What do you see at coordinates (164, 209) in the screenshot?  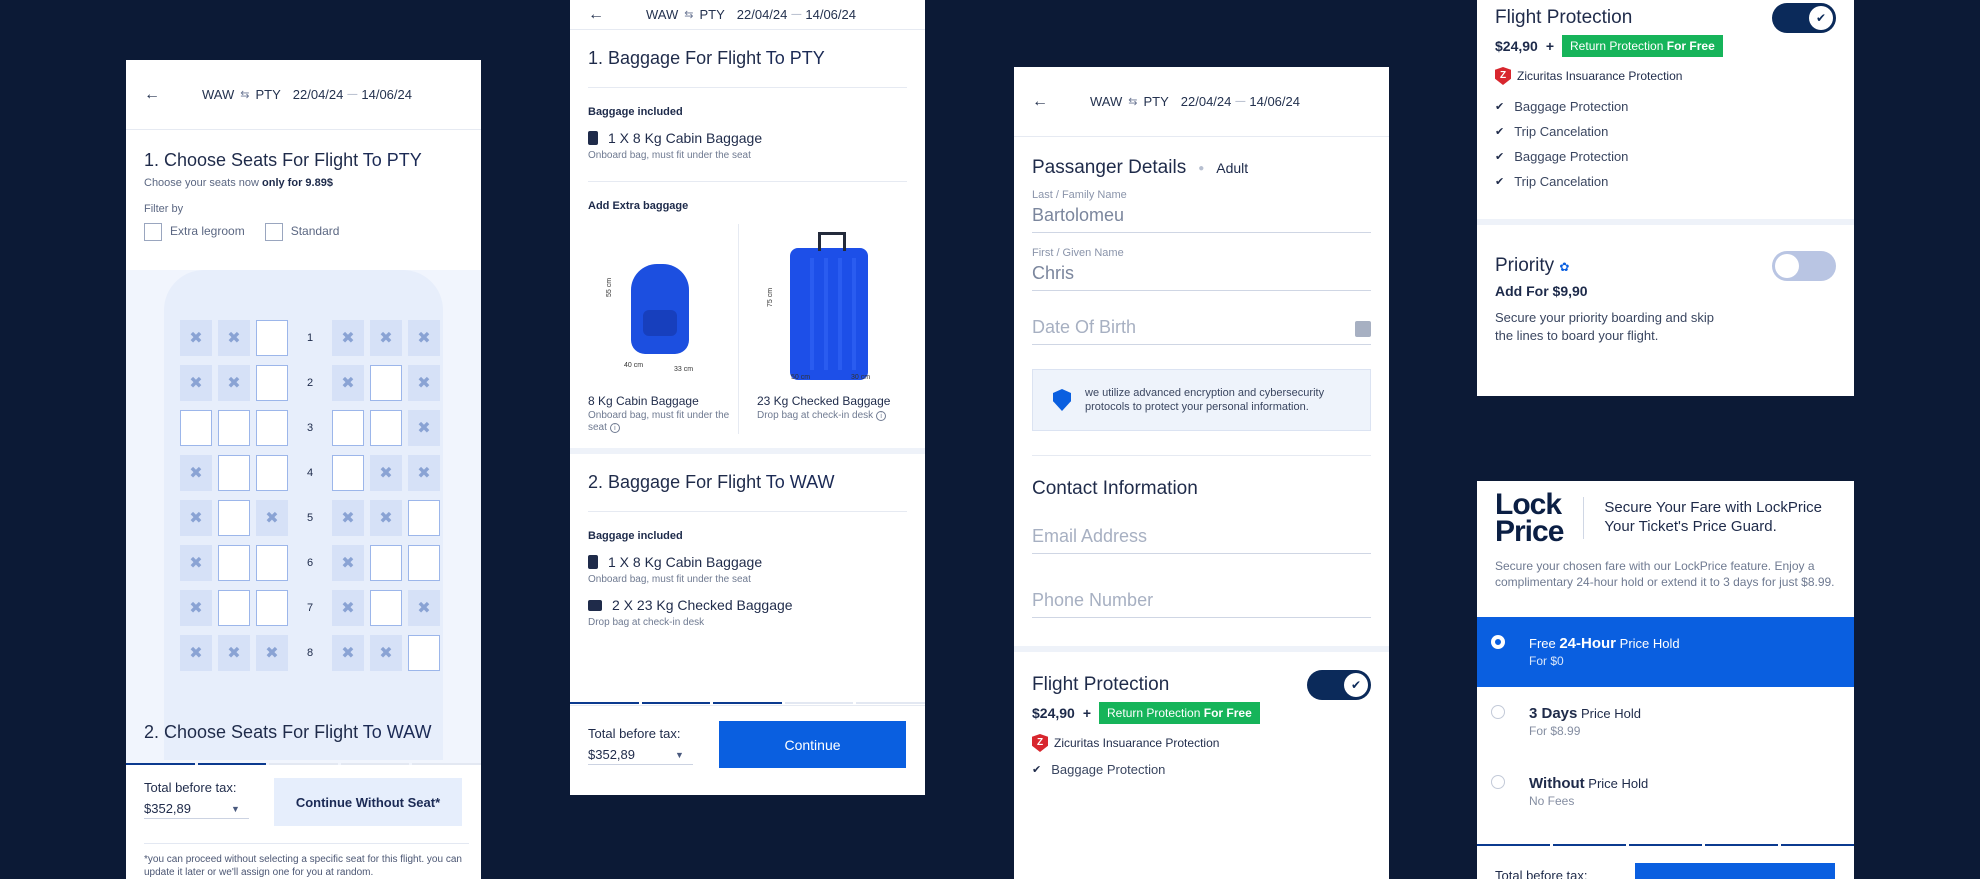 I see `filter-label: Filter by` at bounding box center [164, 209].